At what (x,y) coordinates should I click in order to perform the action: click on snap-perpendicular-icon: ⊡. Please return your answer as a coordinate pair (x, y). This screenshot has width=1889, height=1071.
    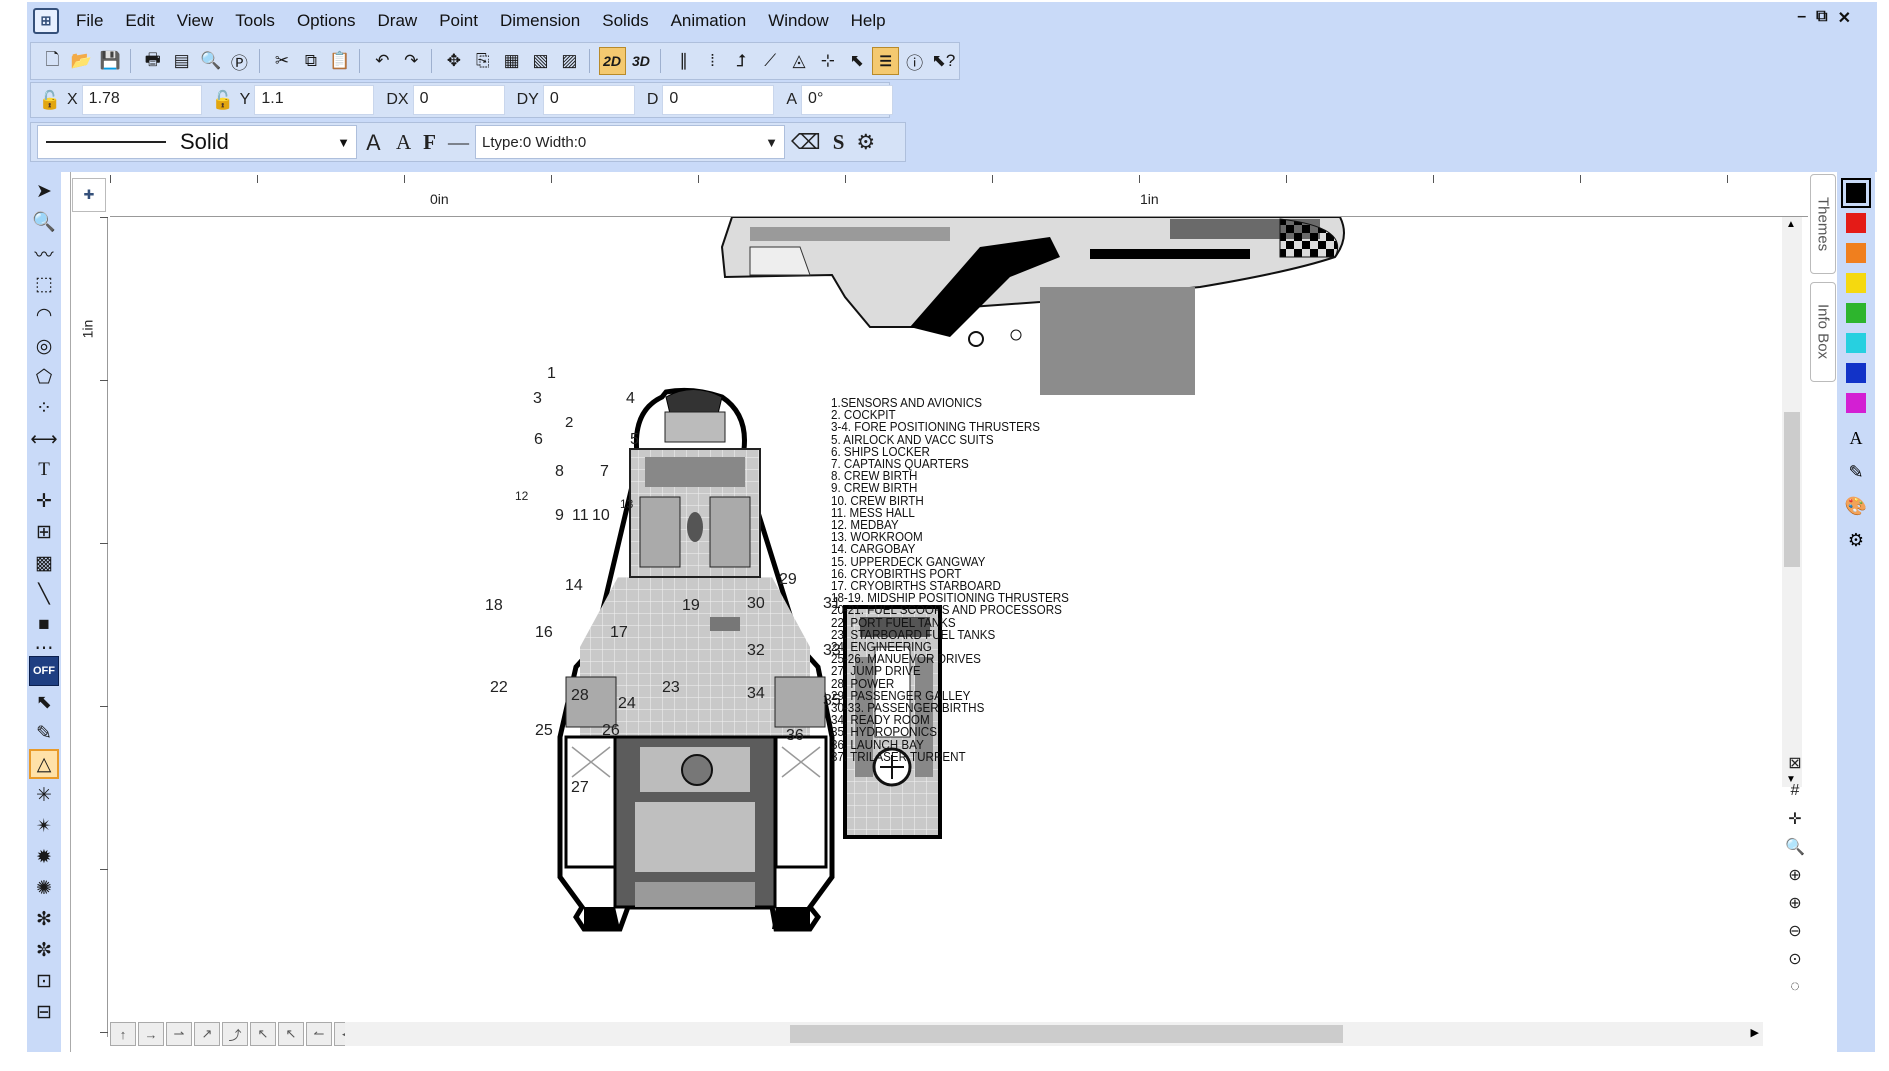
    Looking at the image, I should click on (44, 981).